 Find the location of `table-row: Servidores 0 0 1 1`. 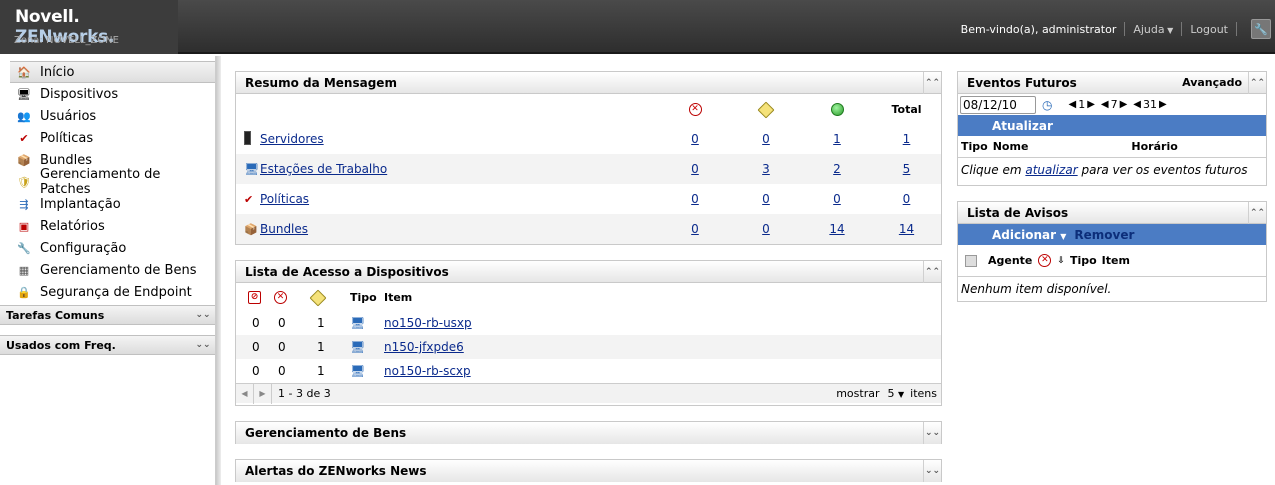

table-row: Servidores 0 0 1 1 is located at coordinates (588, 139).